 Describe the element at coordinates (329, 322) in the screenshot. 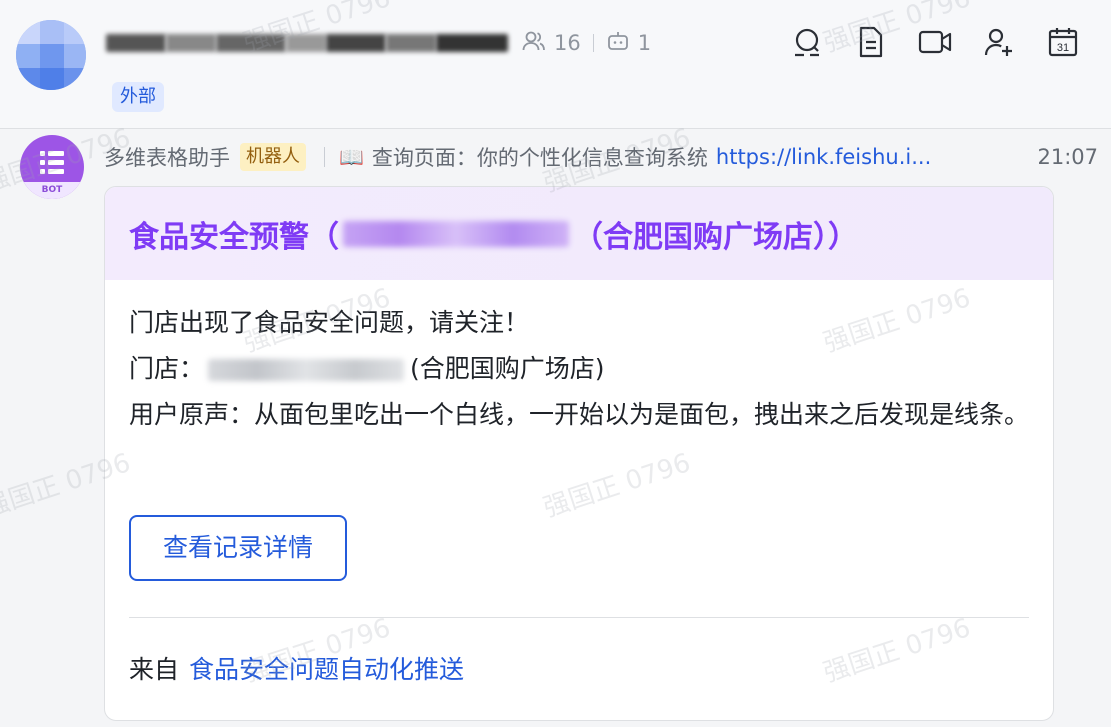

I see `alert-line: 门店出现了食品安全问题，请关注！` at that location.